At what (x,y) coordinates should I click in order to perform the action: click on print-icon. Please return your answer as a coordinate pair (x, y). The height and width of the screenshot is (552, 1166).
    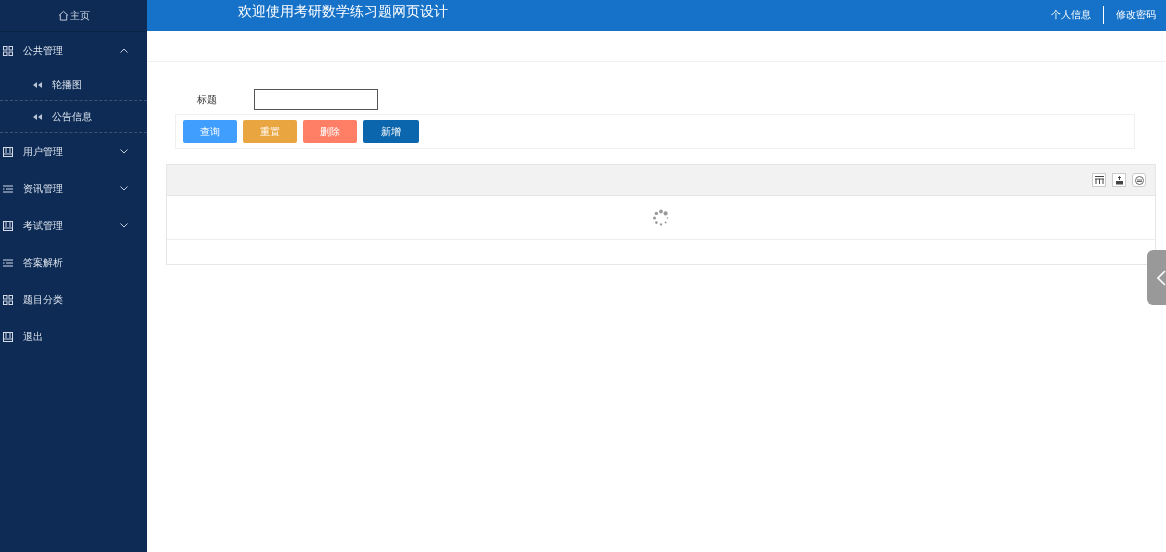
    Looking at the image, I should click on (1139, 180).